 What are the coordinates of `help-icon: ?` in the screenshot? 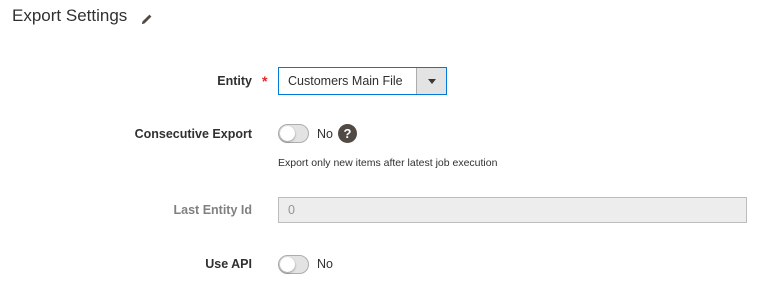 It's located at (347, 133).